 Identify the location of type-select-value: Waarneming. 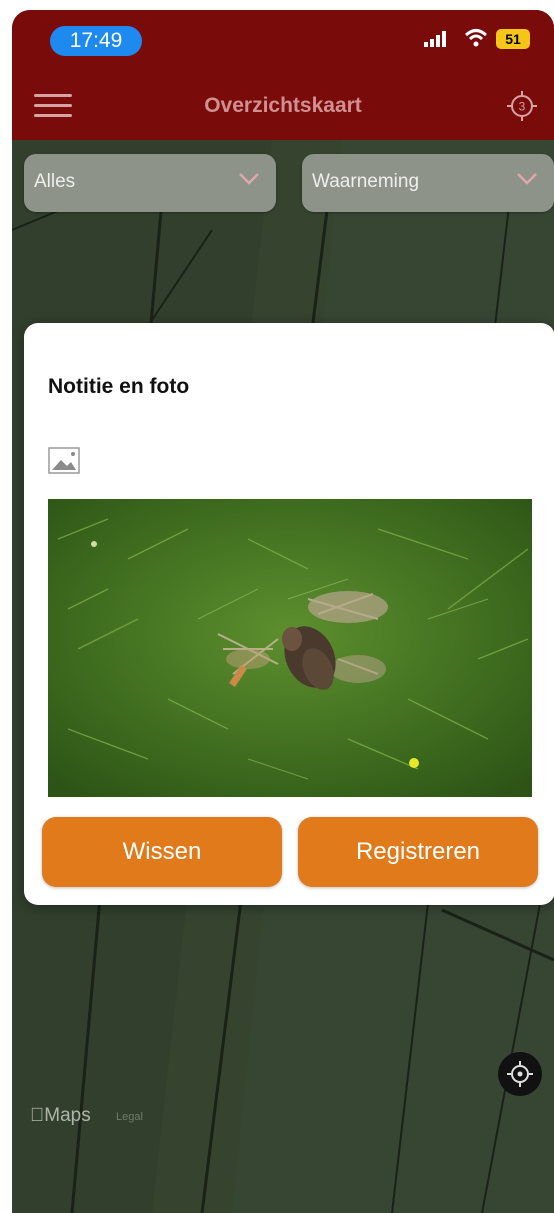
(366, 181).